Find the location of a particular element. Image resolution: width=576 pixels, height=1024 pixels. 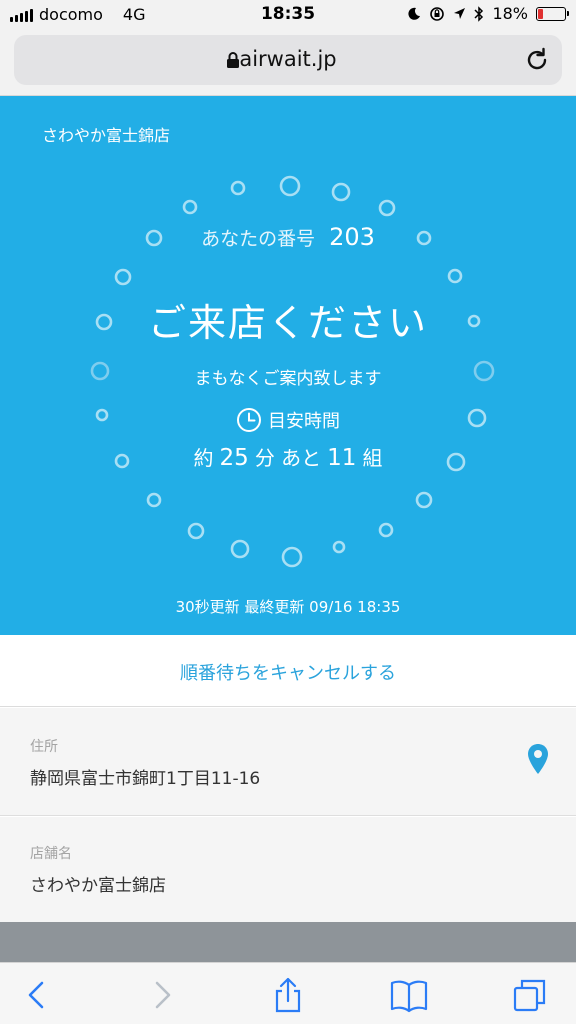

address-bar: airwait.jp is located at coordinates (288, 60).